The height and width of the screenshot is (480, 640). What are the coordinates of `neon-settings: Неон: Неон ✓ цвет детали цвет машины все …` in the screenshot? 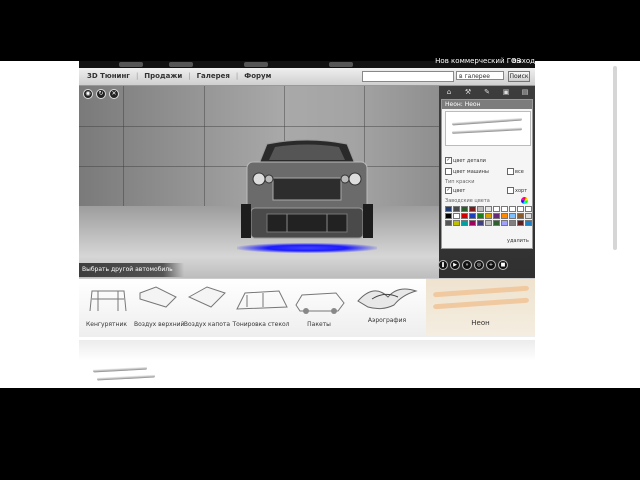 It's located at (487, 174).